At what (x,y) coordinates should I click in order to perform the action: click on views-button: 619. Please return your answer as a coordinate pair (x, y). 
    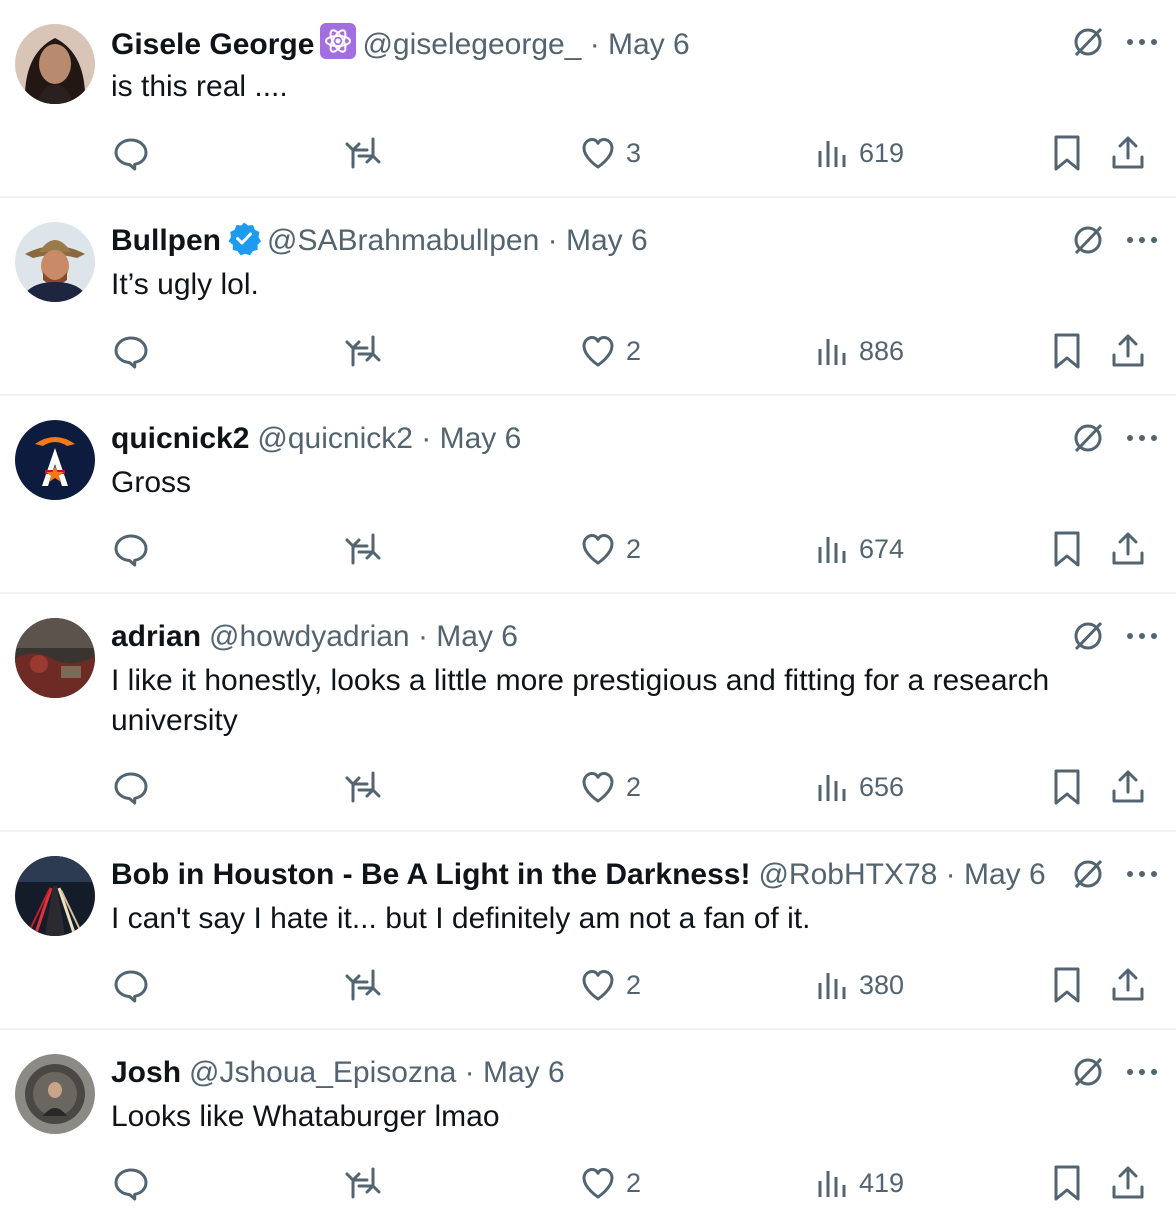
    Looking at the image, I should click on (860, 153).